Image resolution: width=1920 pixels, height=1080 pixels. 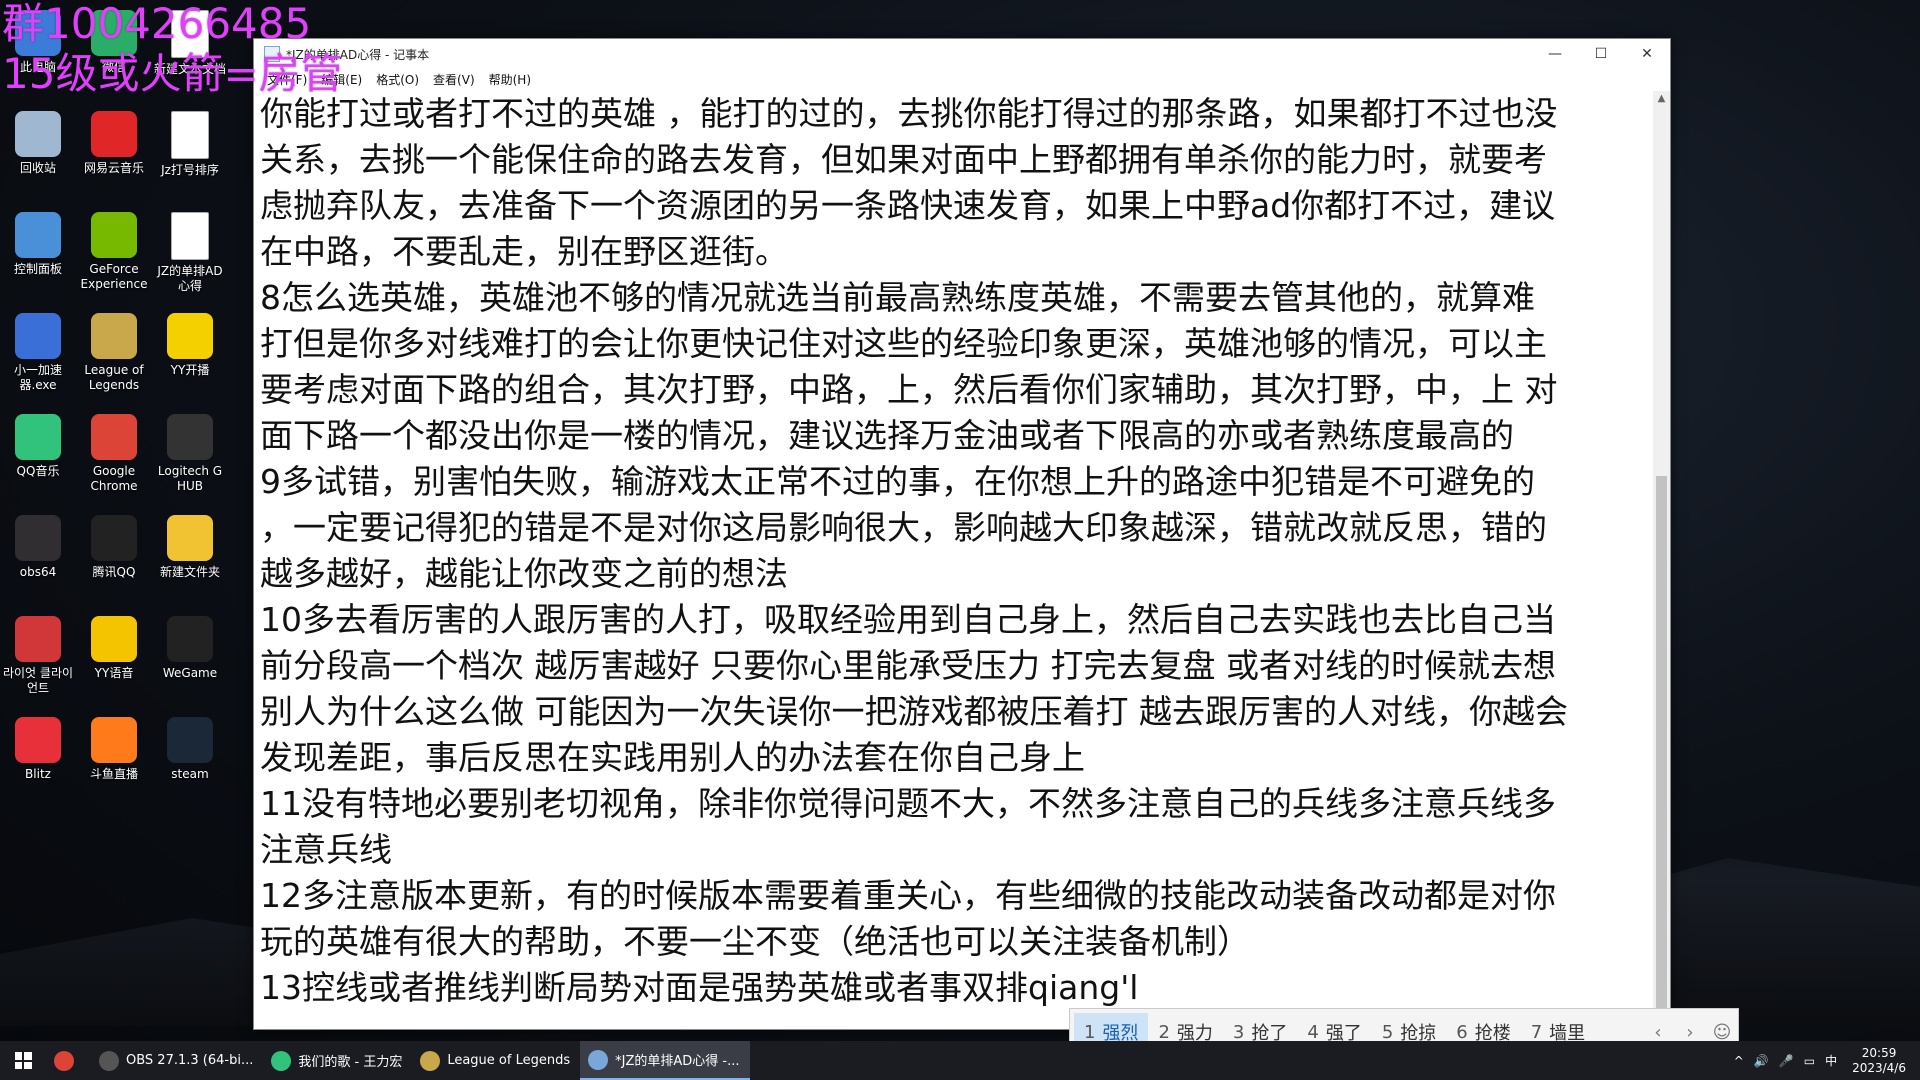 I want to click on desktop-icon: 回收站, so click(x=38, y=147).